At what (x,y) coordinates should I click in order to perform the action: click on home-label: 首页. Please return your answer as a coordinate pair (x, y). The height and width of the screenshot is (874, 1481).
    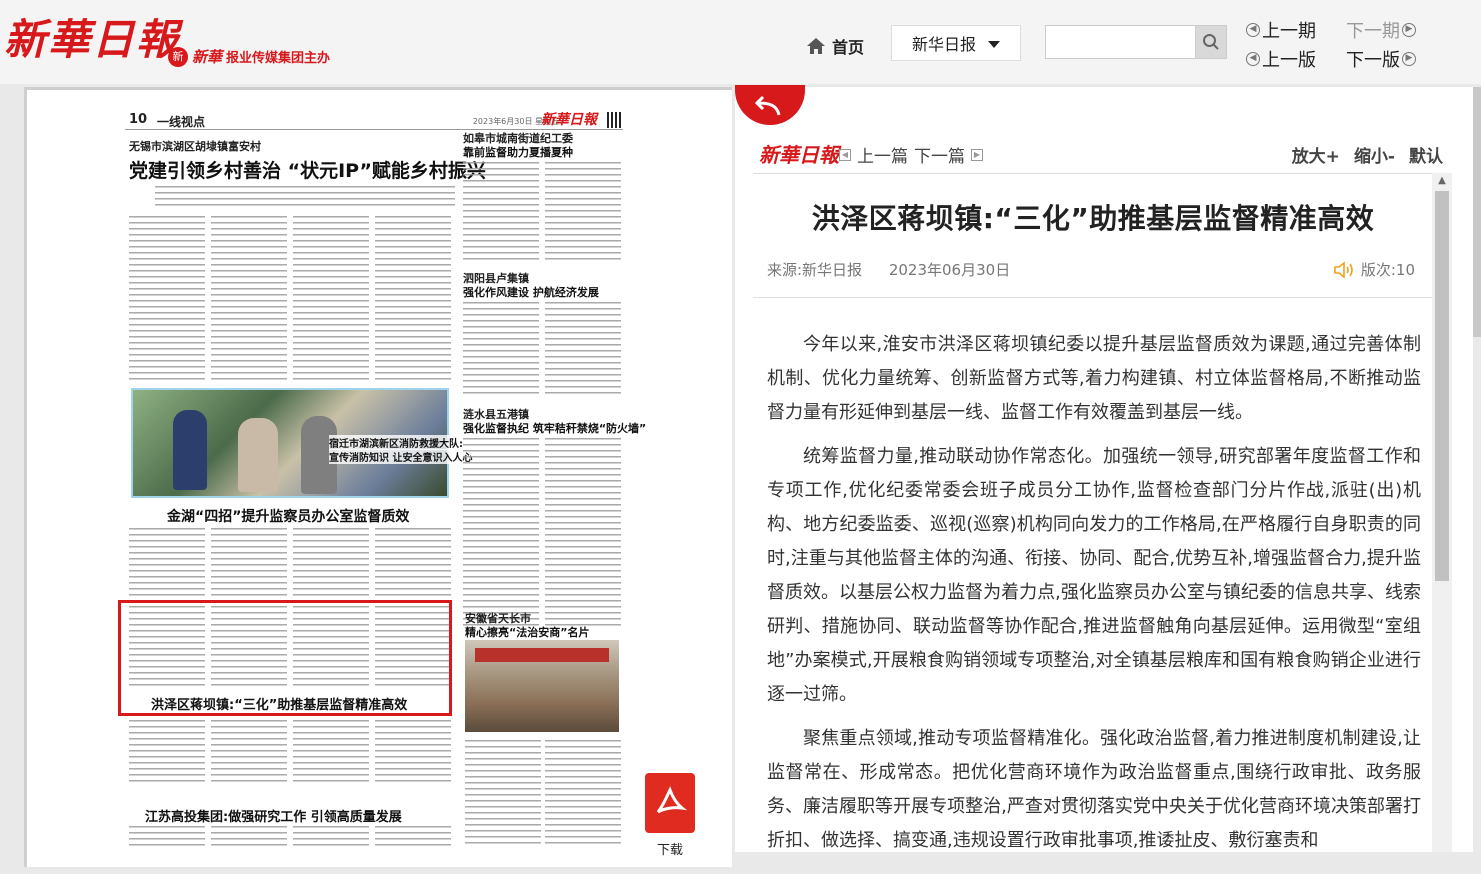
    Looking at the image, I should click on (848, 47).